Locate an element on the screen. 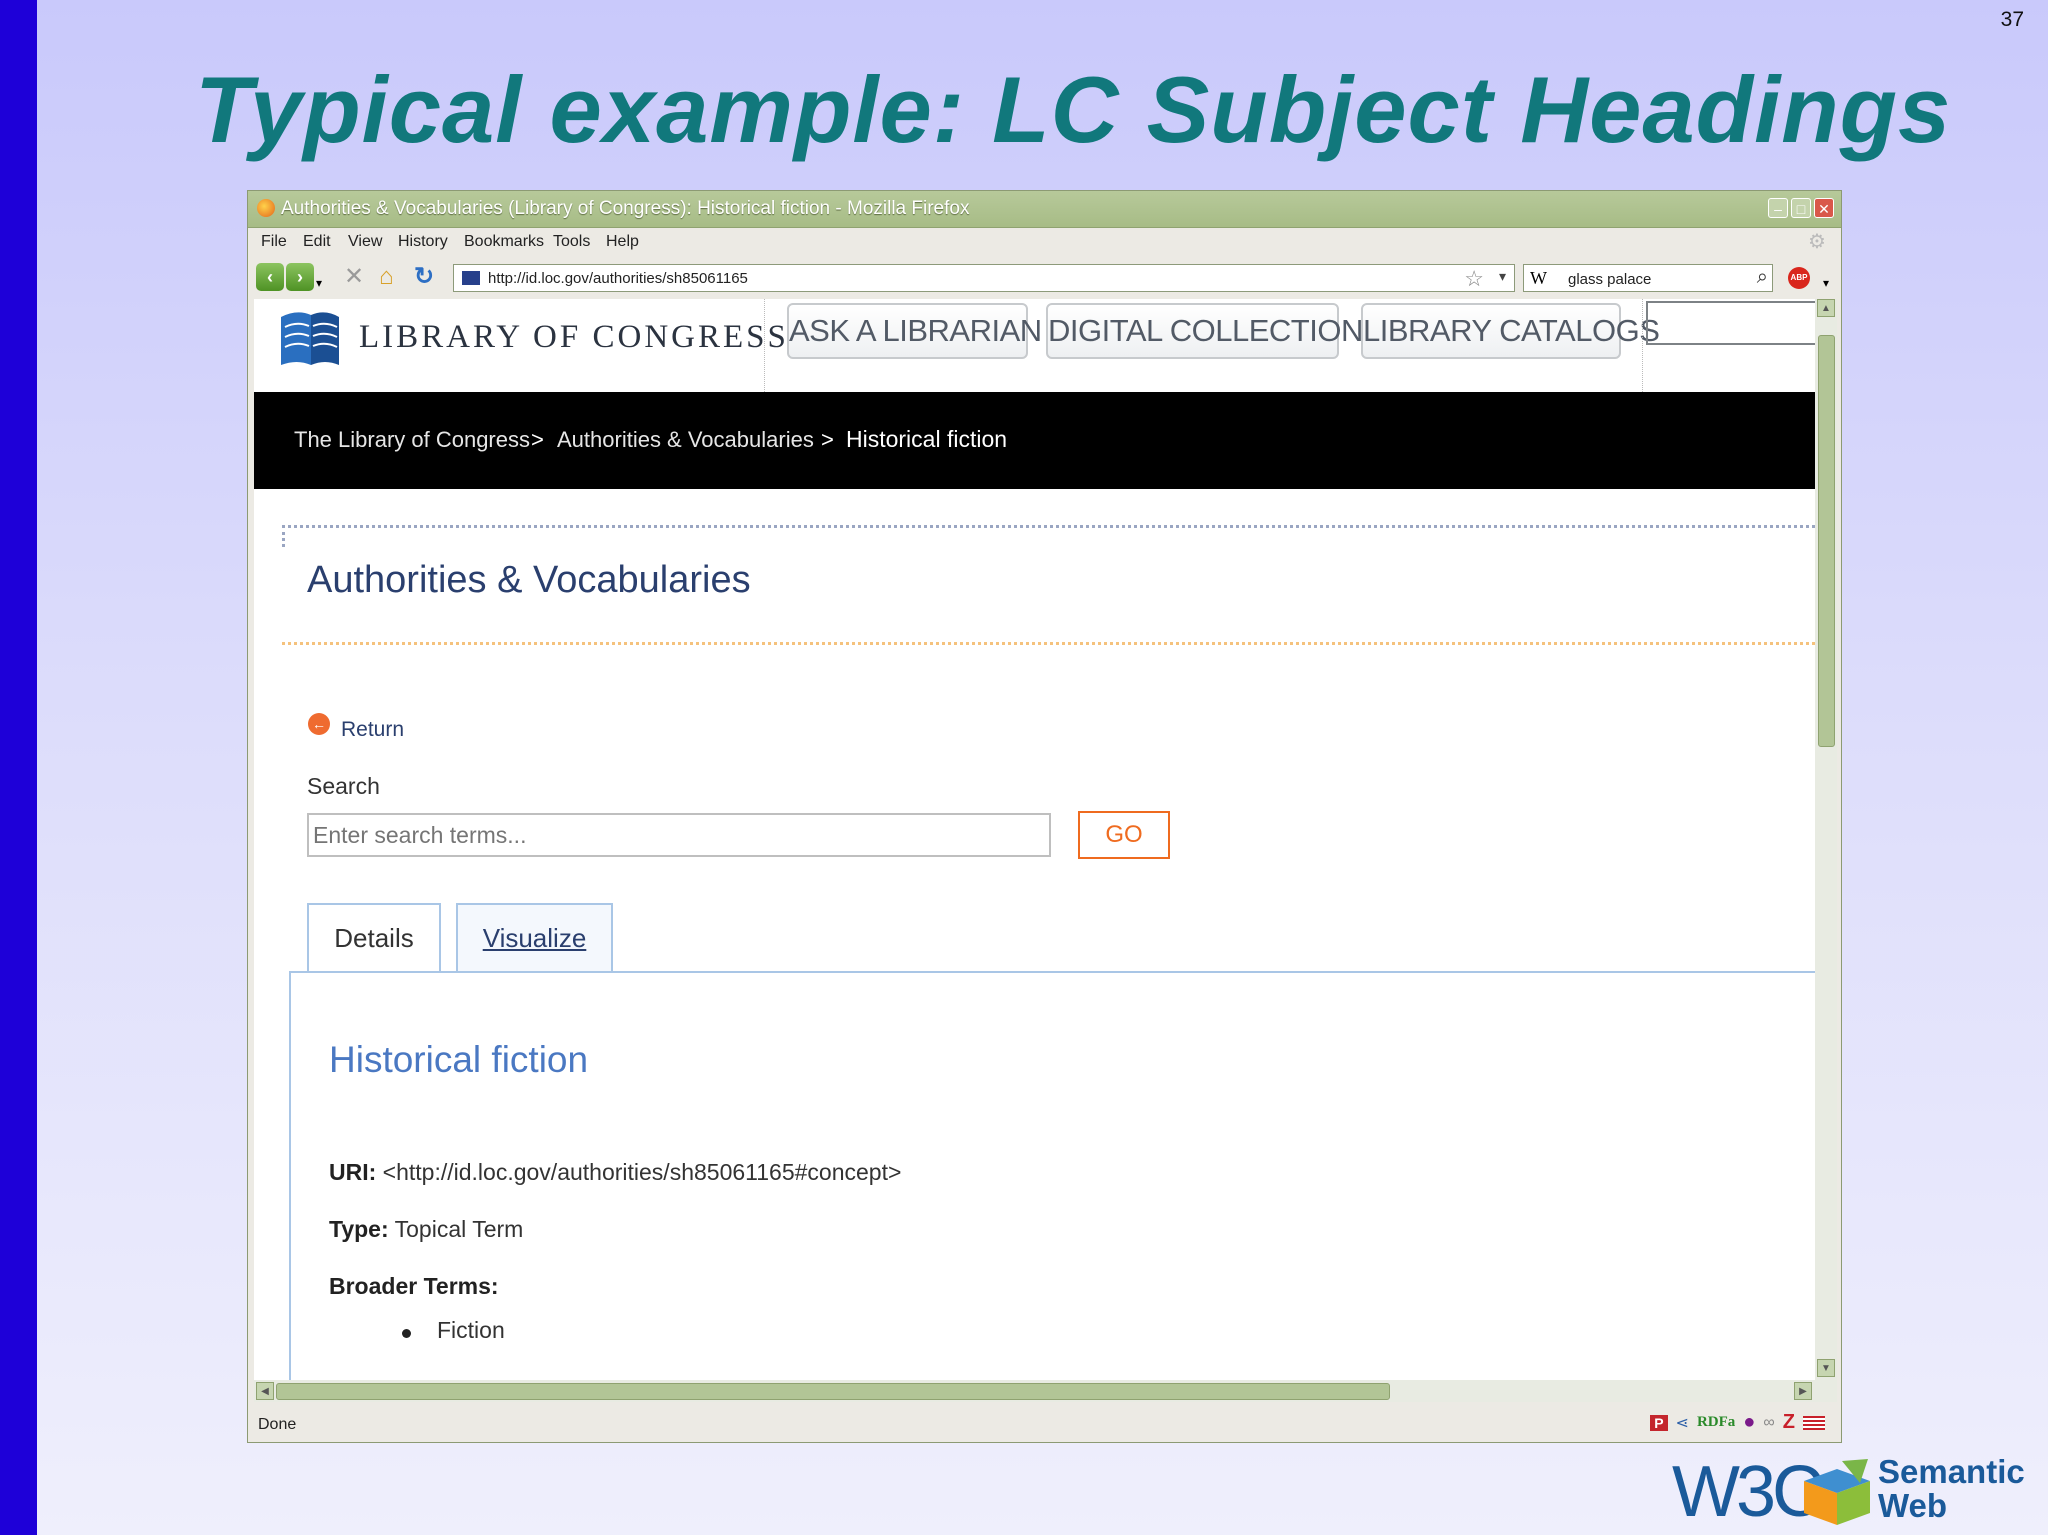 Image resolution: width=2048 pixels, height=1535 pixels. pdf-addon-icon: P is located at coordinates (1659, 1422).